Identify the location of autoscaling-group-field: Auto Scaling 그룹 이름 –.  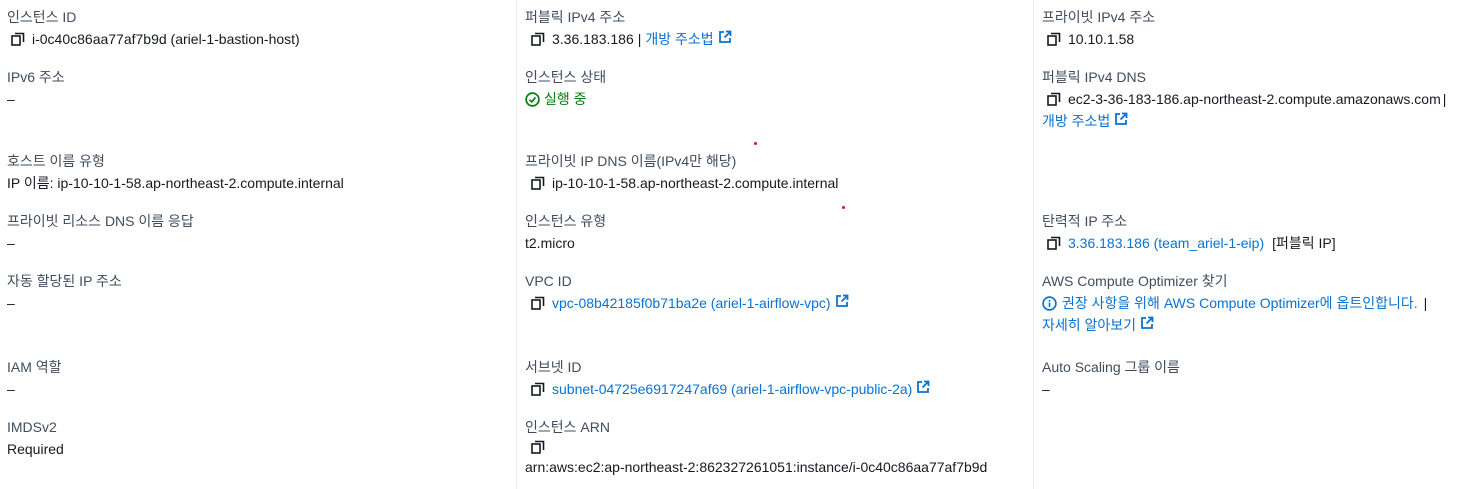
(1111, 378).